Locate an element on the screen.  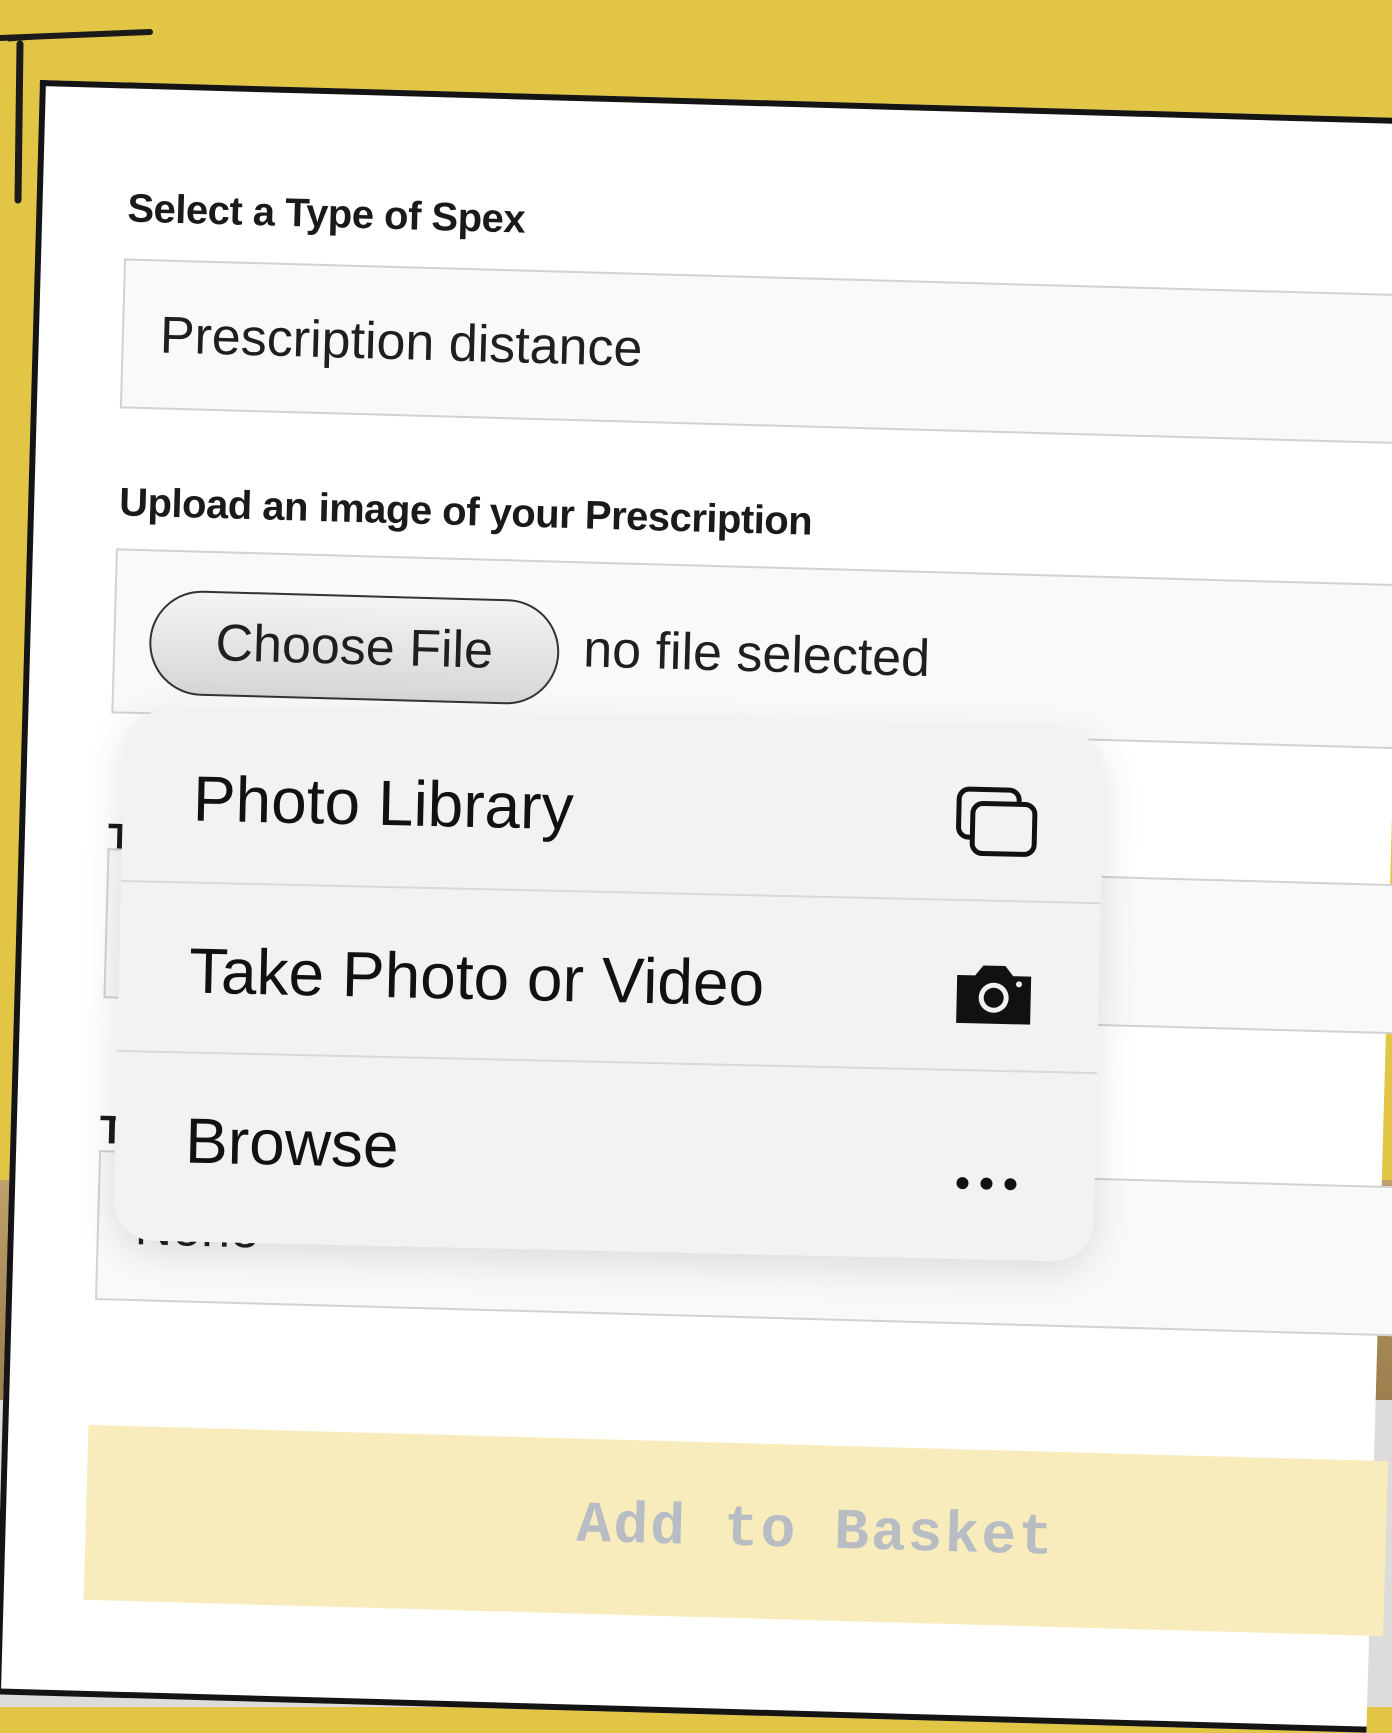
more-ellipsis-icon is located at coordinates (986, 1184).